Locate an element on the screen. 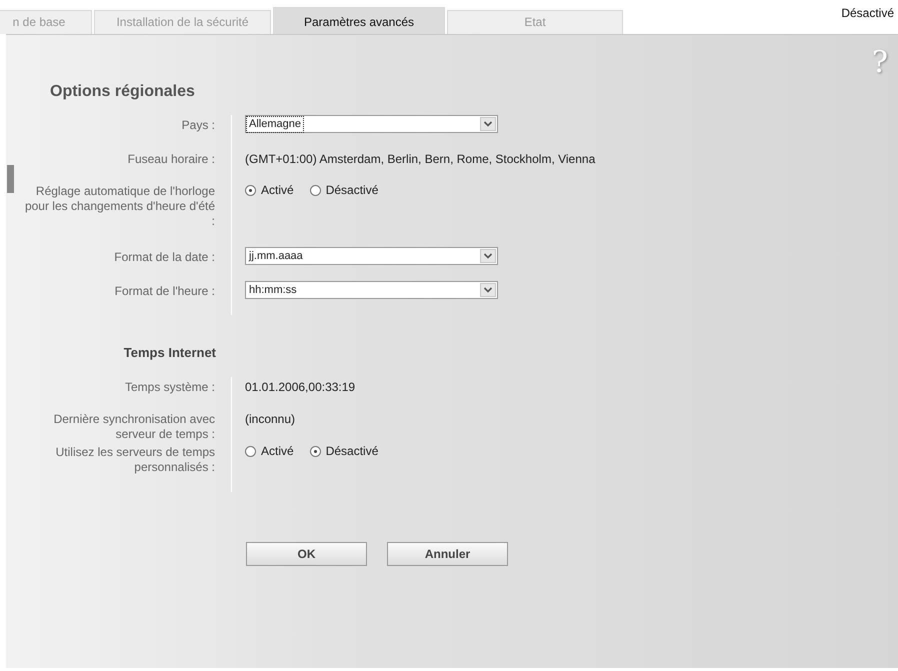 Image resolution: width=898 pixels, height=671 pixels. field-label: Pays : is located at coordinates (197, 125).